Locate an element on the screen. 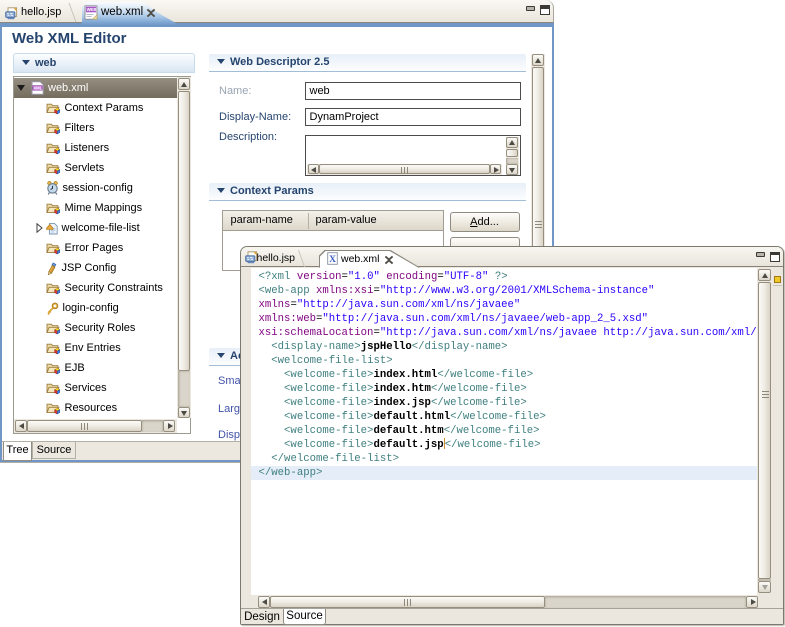  svg-text: WEB is located at coordinates (92, 9).